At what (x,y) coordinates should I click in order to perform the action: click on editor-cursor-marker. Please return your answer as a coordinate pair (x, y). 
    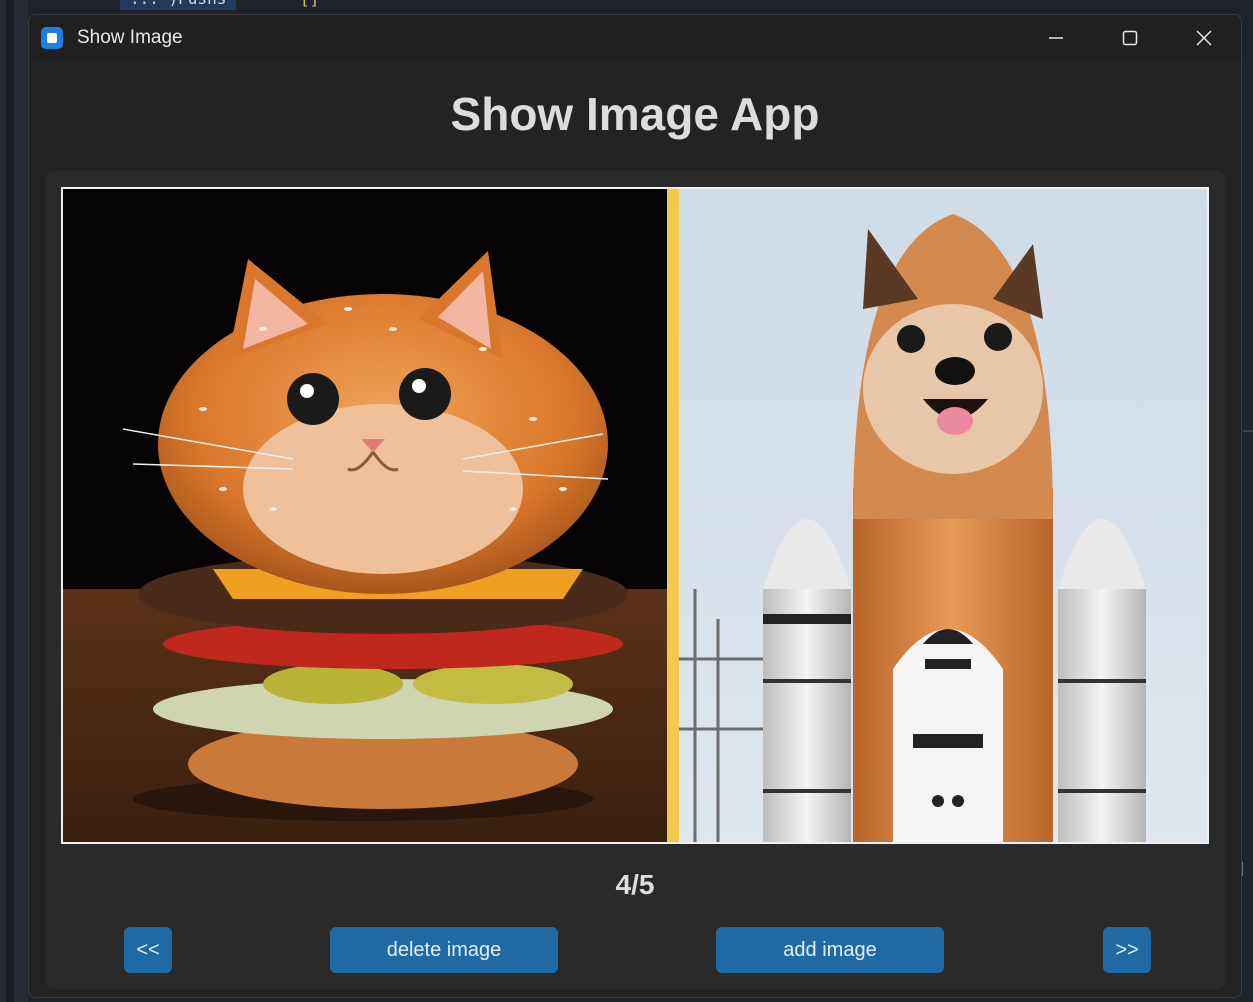
    Looking at the image, I should click on (1246, 869).